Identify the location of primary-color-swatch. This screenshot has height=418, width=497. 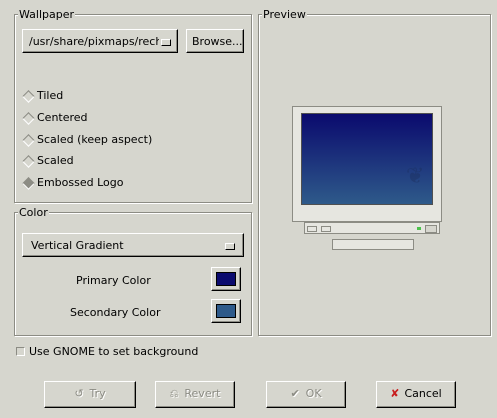
(226, 279).